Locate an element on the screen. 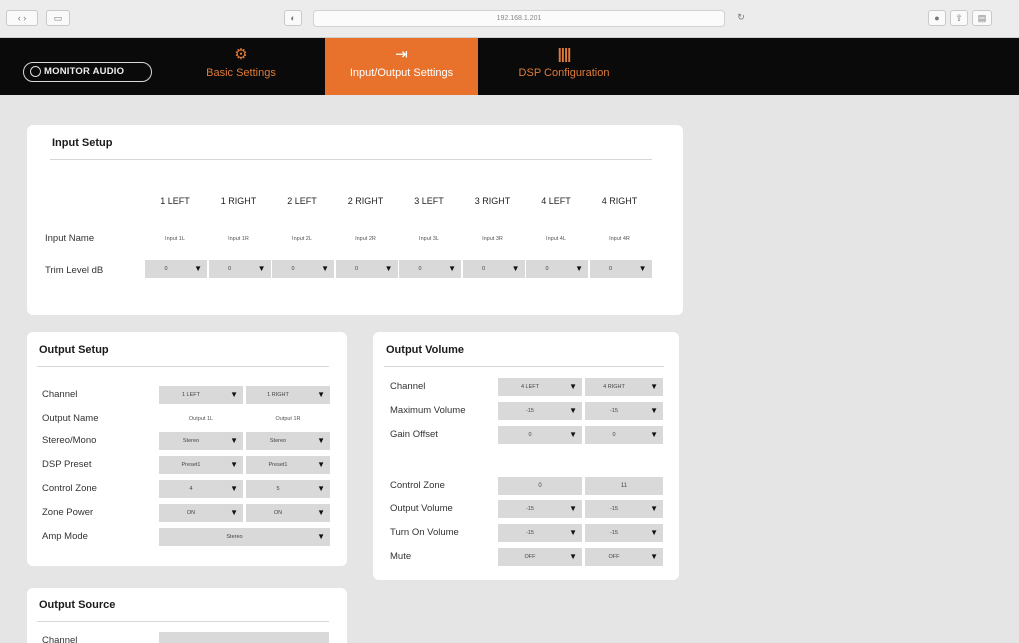 The width and height of the screenshot is (1019, 643). control-zone-left-value: 0 is located at coordinates (540, 486).